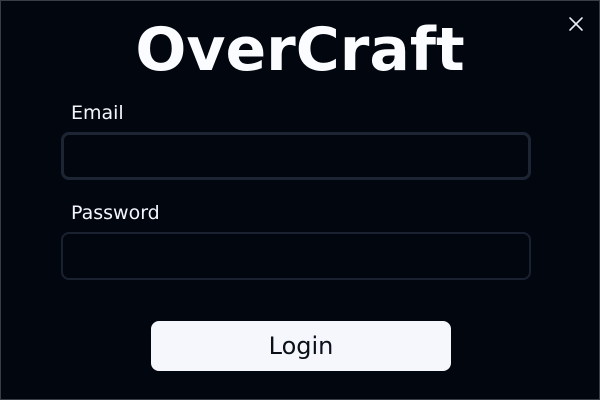 Image resolution: width=600 pixels, height=400 pixels. What do you see at coordinates (115, 213) in the screenshot?
I see `password-label: Password` at bounding box center [115, 213].